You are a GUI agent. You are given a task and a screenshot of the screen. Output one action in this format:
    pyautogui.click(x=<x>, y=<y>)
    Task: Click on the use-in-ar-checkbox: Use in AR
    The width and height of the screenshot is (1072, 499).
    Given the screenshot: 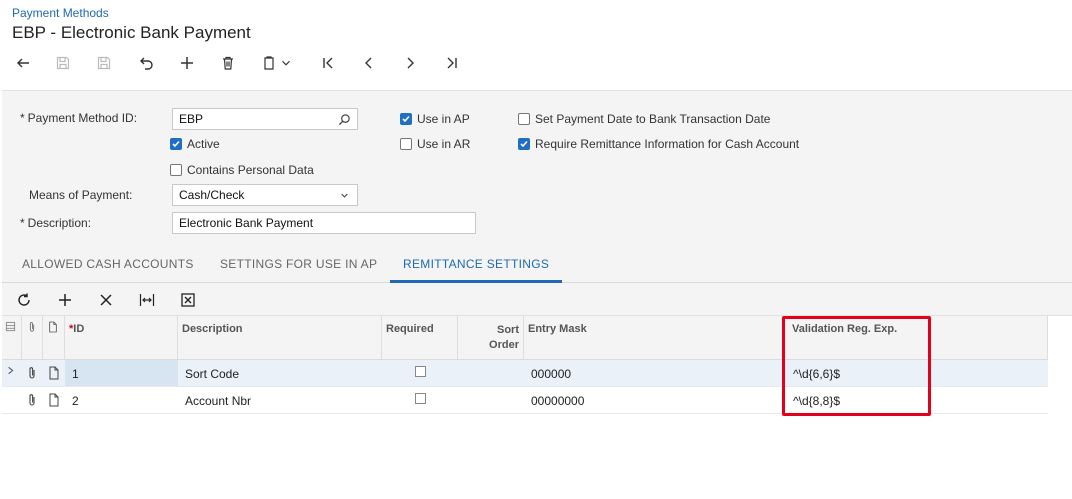 What is the action you would take?
    pyautogui.click(x=435, y=144)
    